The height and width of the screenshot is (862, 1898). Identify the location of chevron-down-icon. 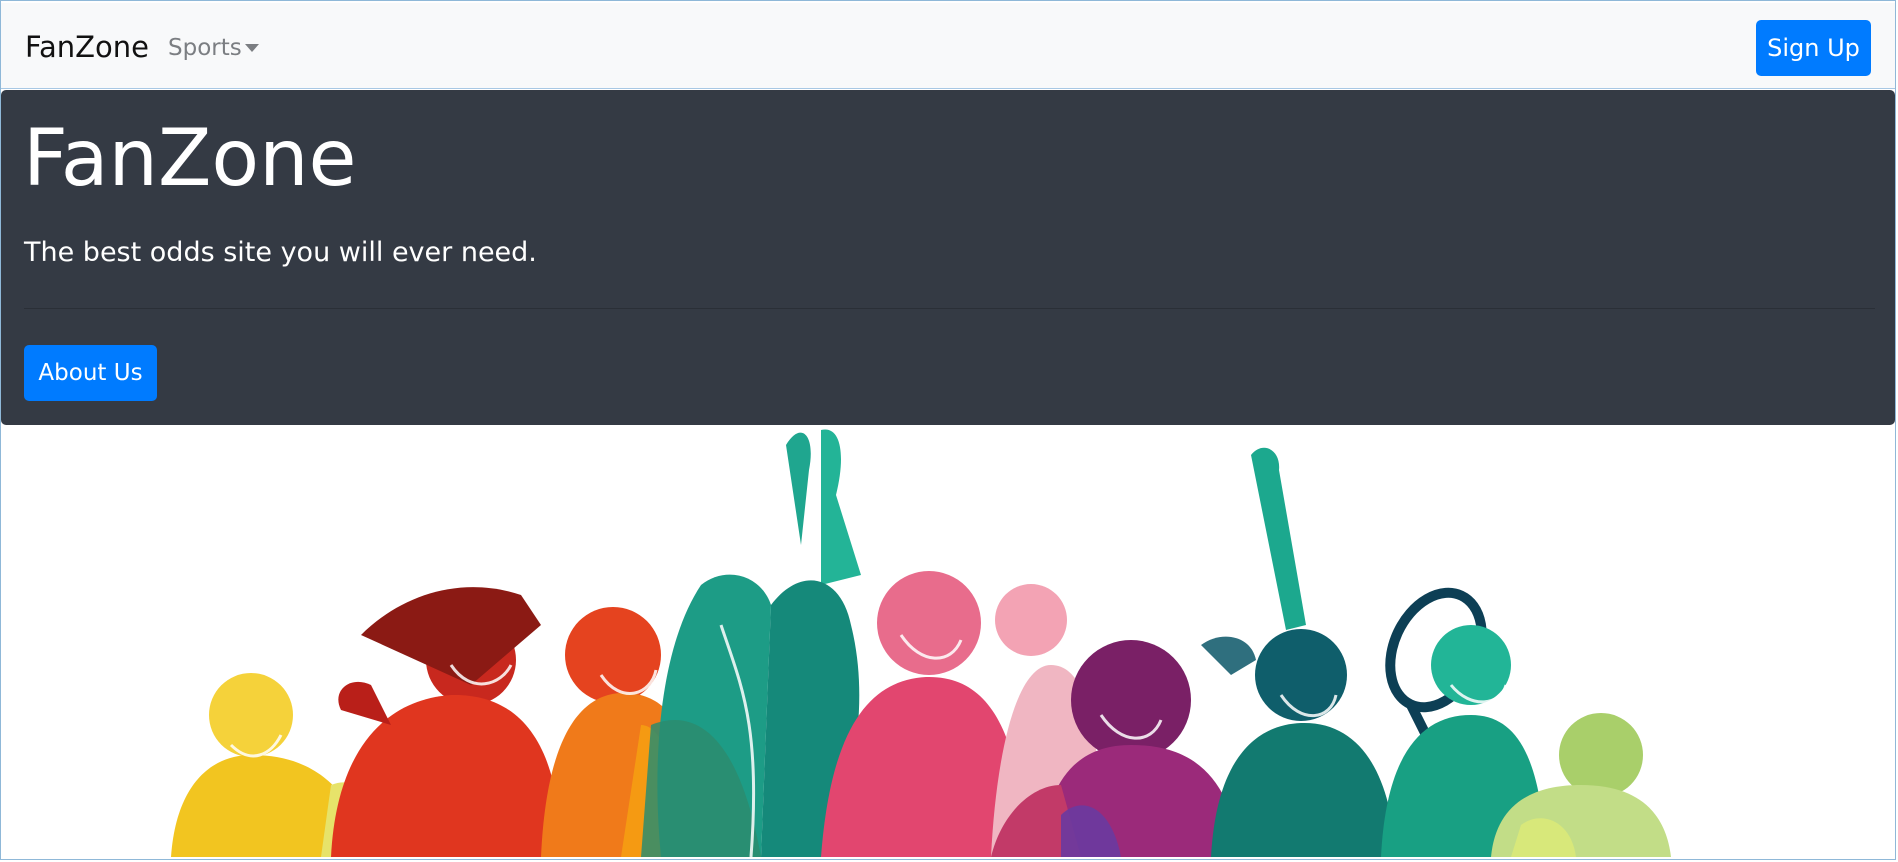
(252, 48).